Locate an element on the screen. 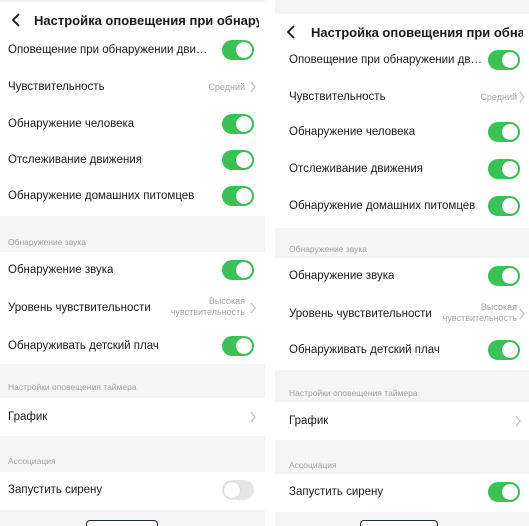 The width and height of the screenshot is (529, 526). sensitivity-value: Средний is located at coordinates (498, 97).